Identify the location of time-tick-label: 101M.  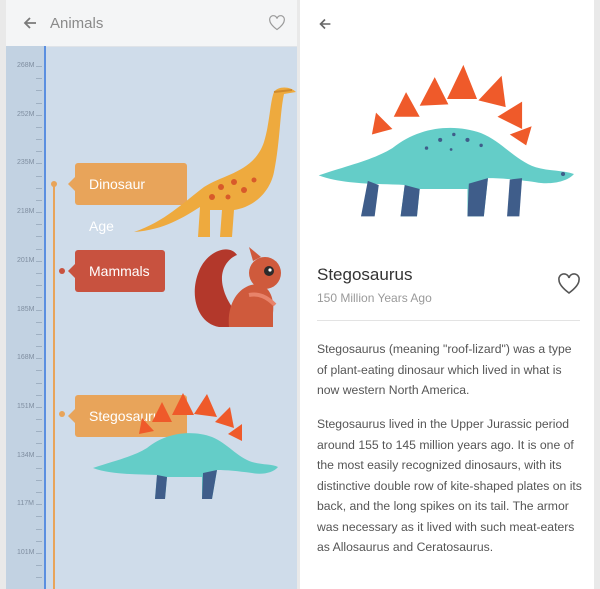
(26, 552).